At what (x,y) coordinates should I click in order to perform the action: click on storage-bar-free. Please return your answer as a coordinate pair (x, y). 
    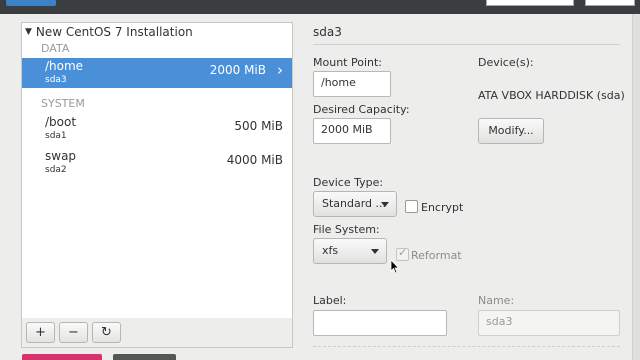
    Looking at the image, I should click on (144, 357).